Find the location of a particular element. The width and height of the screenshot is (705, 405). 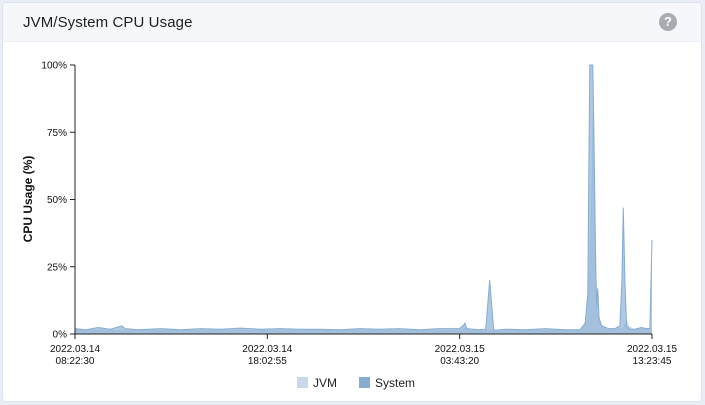

y-tick-label: 75% is located at coordinates (57, 133).